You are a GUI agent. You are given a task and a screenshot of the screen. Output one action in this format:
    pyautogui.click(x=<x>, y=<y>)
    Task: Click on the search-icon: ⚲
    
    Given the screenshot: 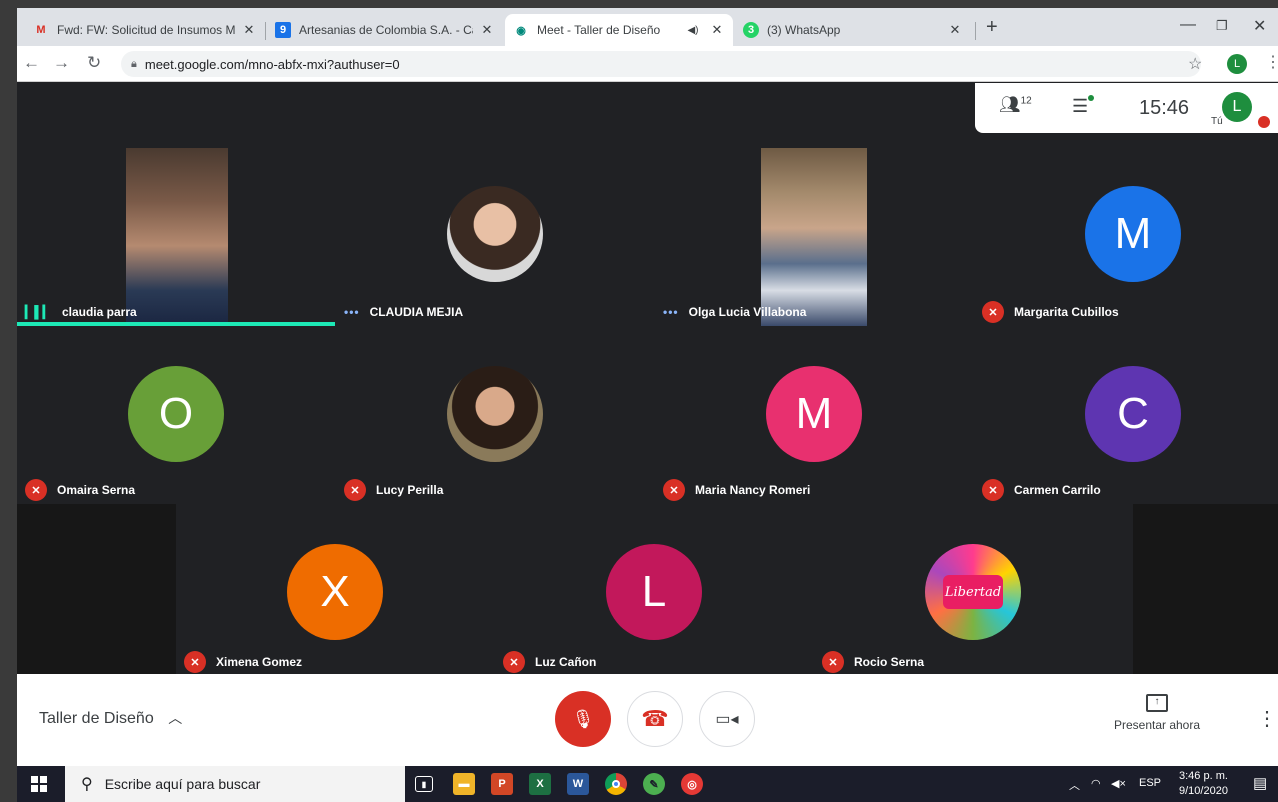 What is the action you would take?
    pyautogui.click(x=87, y=784)
    